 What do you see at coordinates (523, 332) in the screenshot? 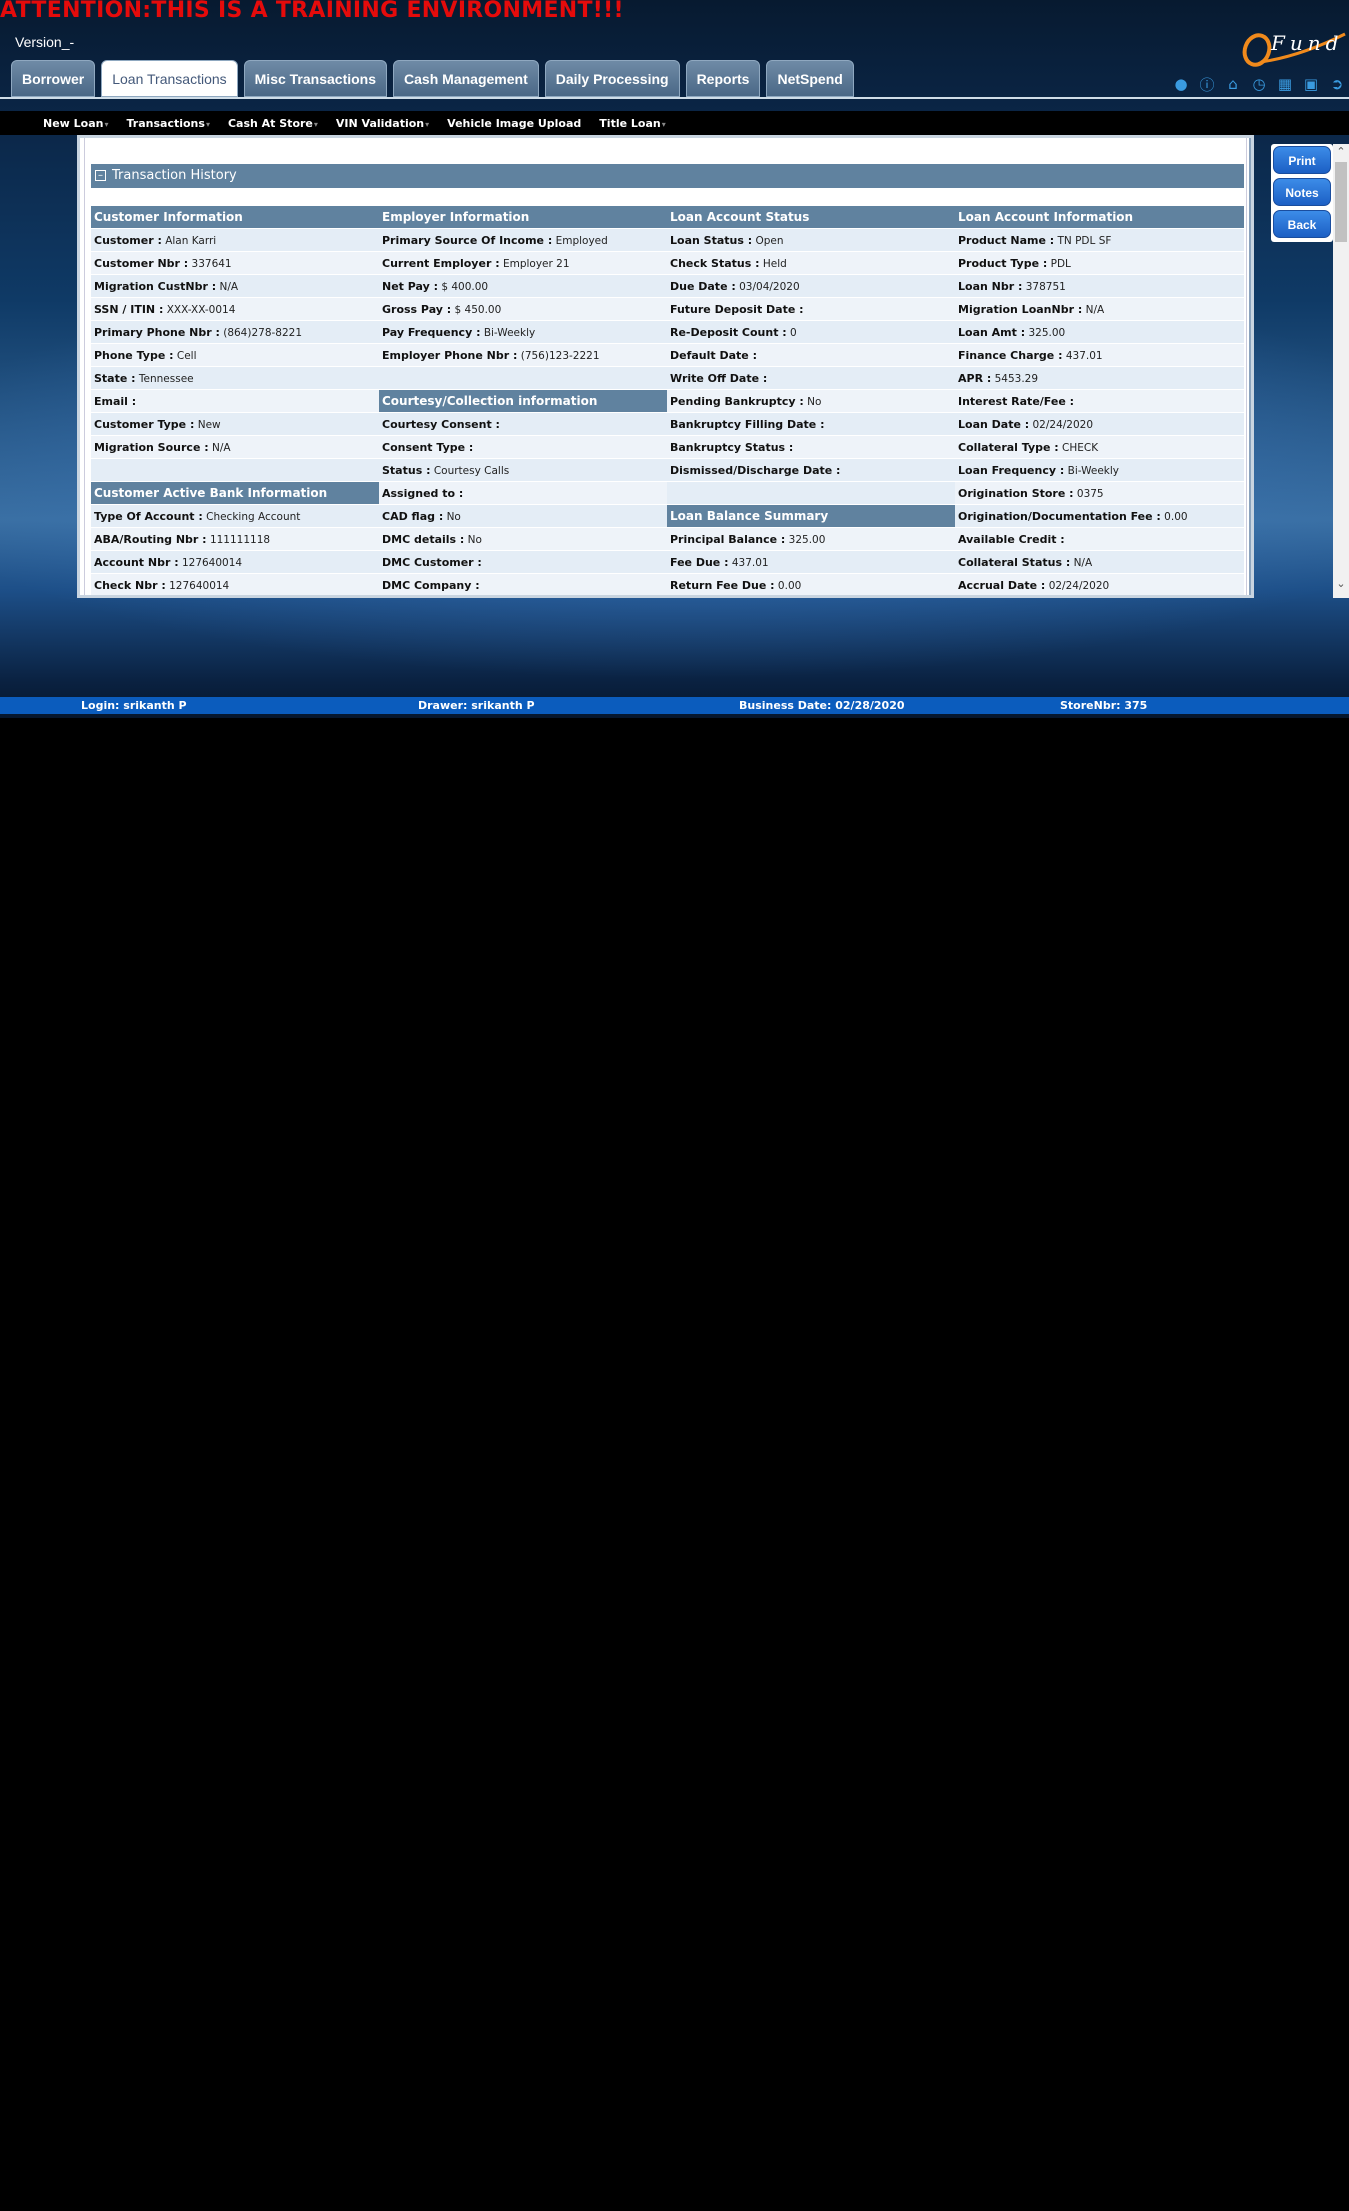
I see `field-row: Pay Frequency : Bi-Weekly` at bounding box center [523, 332].